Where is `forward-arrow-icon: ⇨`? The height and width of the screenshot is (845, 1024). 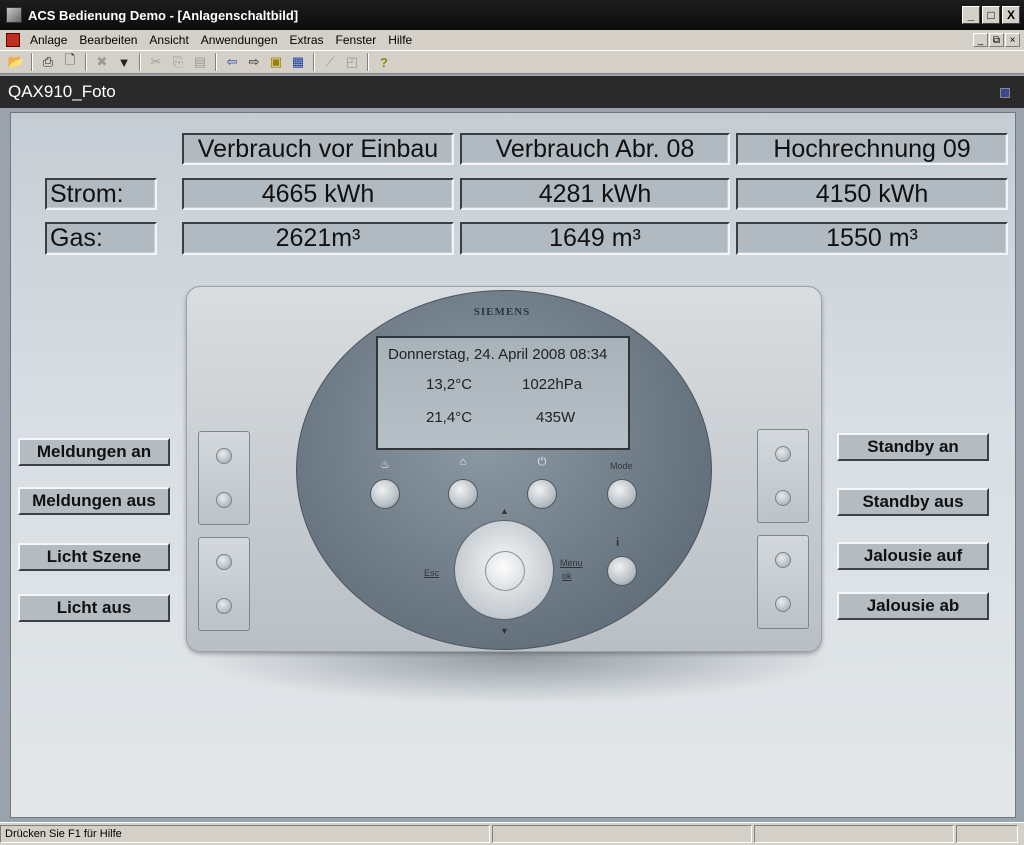 forward-arrow-icon: ⇨ is located at coordinates (254, 62).